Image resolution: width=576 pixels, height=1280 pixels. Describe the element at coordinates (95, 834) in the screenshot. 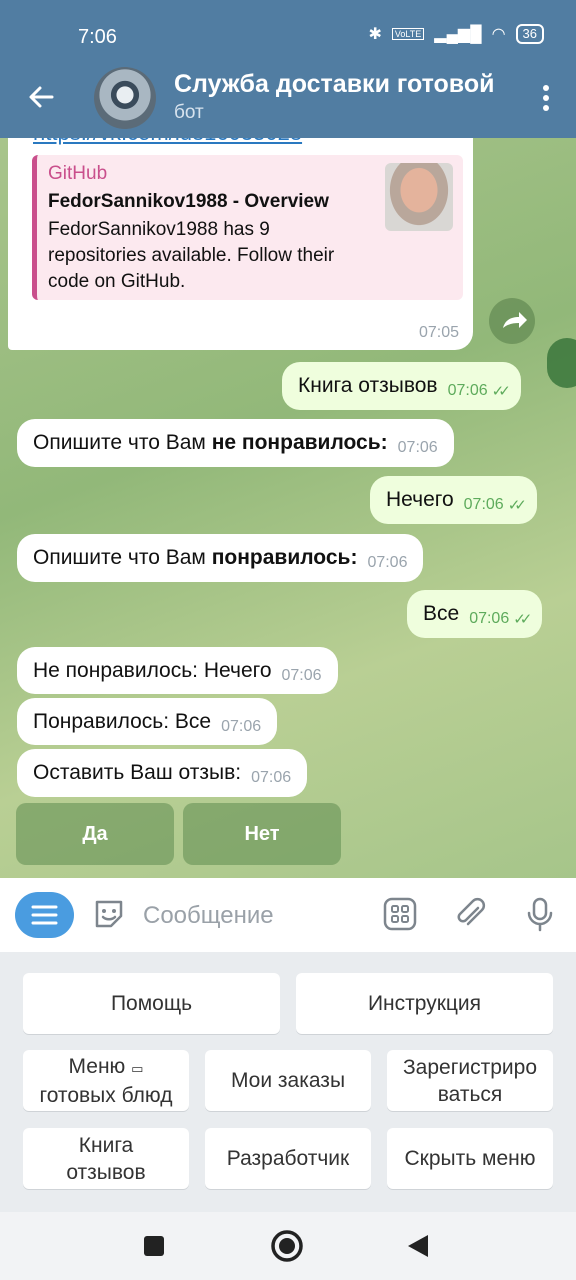

I see `inline-button-yes: Да` at that location.